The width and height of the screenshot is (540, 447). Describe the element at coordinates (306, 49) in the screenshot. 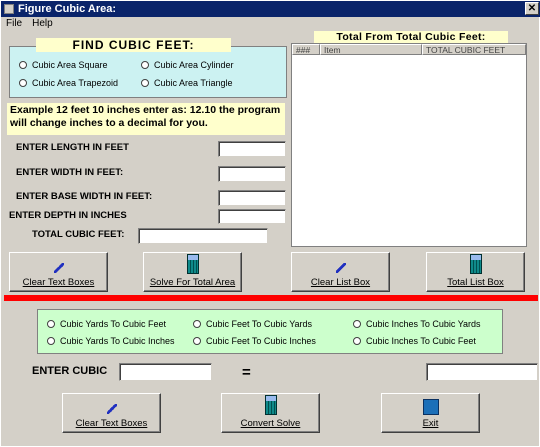

I see `col-number: ###` at that location.